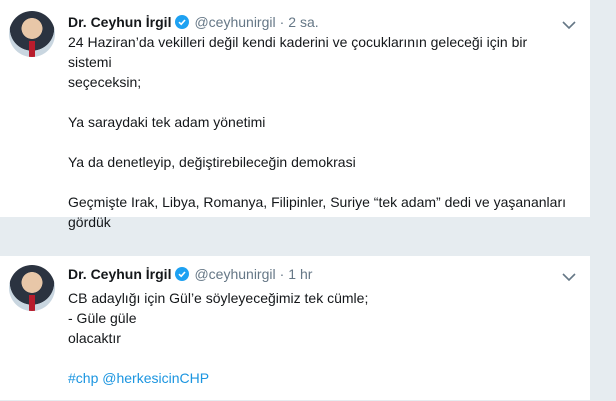 Image resolution: width=616 pixels, height=401 pixels. I want to click on tweet-header: Dr. Ceyhun İrgil @ceyhunirgil · 2 sa., so click(193, 22).